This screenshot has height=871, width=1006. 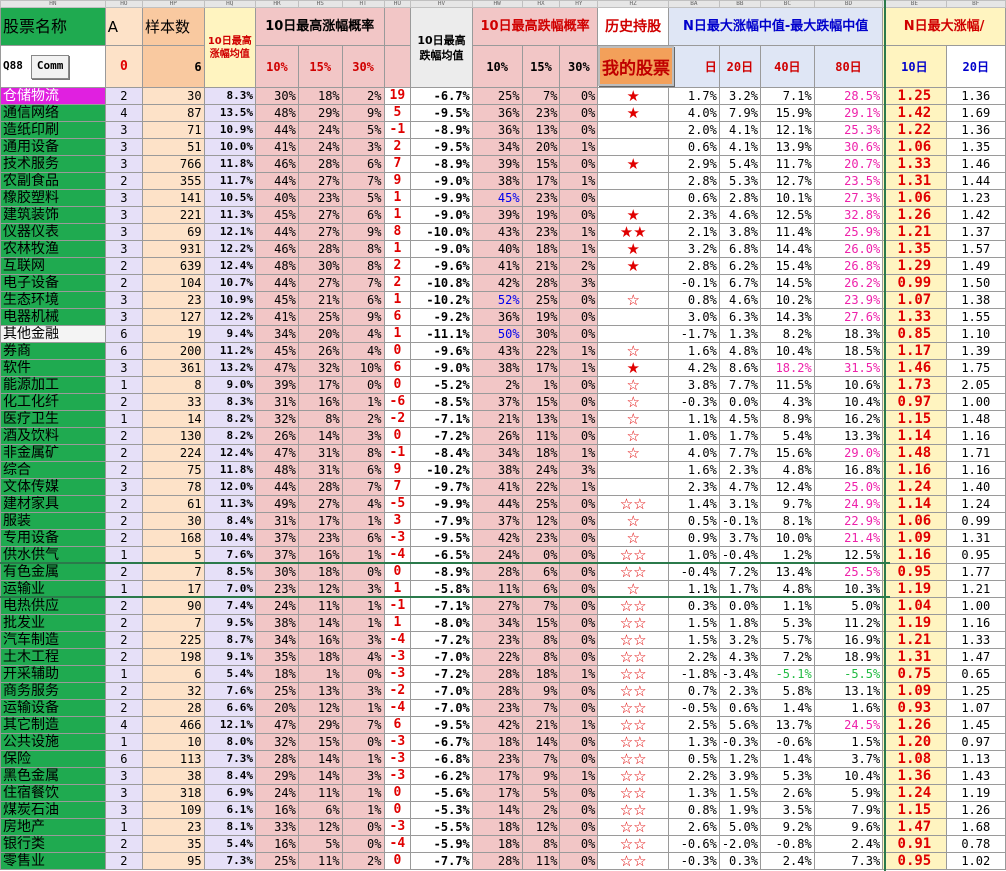 What do you see at coordinates (739, 113) in the screenshot?
I see `median-20d: 7.9%` at bounding box center [739, 113].